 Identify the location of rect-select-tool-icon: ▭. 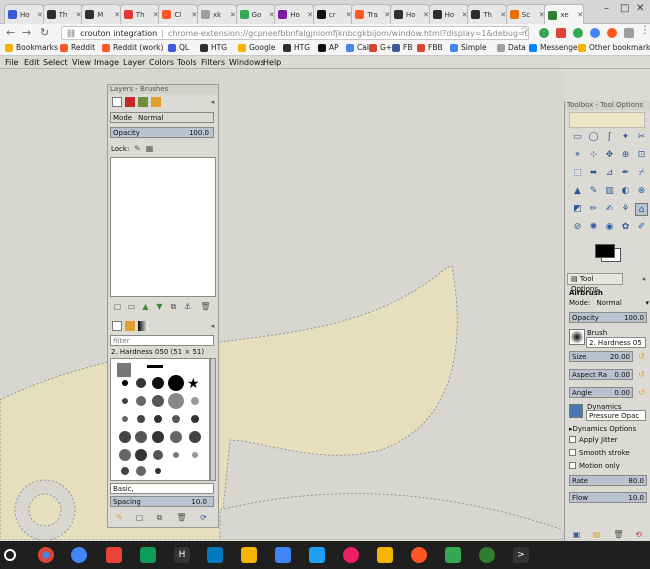
(577, 137).